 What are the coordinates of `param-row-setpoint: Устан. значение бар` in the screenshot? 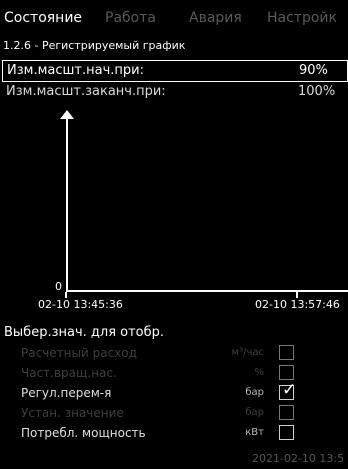 It's located at (174, 414).